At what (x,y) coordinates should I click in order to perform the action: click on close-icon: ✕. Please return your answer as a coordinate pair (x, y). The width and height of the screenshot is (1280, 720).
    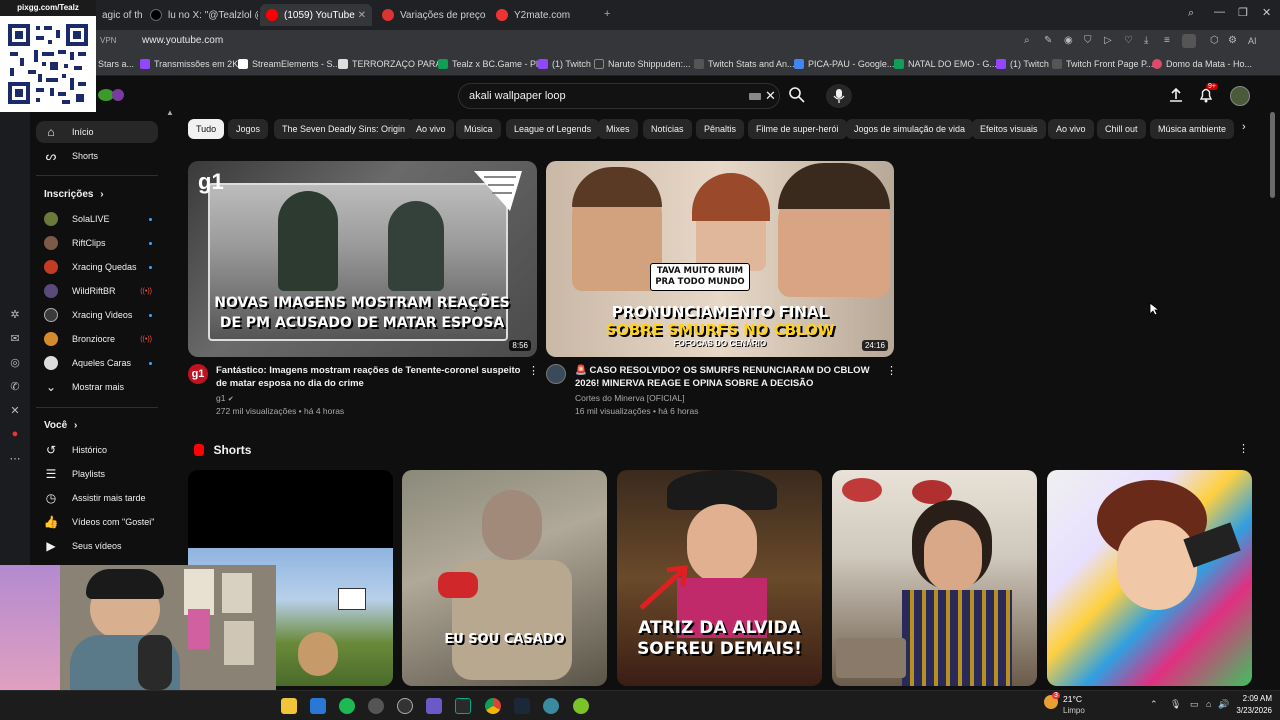
    Looking at the image, I should click on (362, 15).